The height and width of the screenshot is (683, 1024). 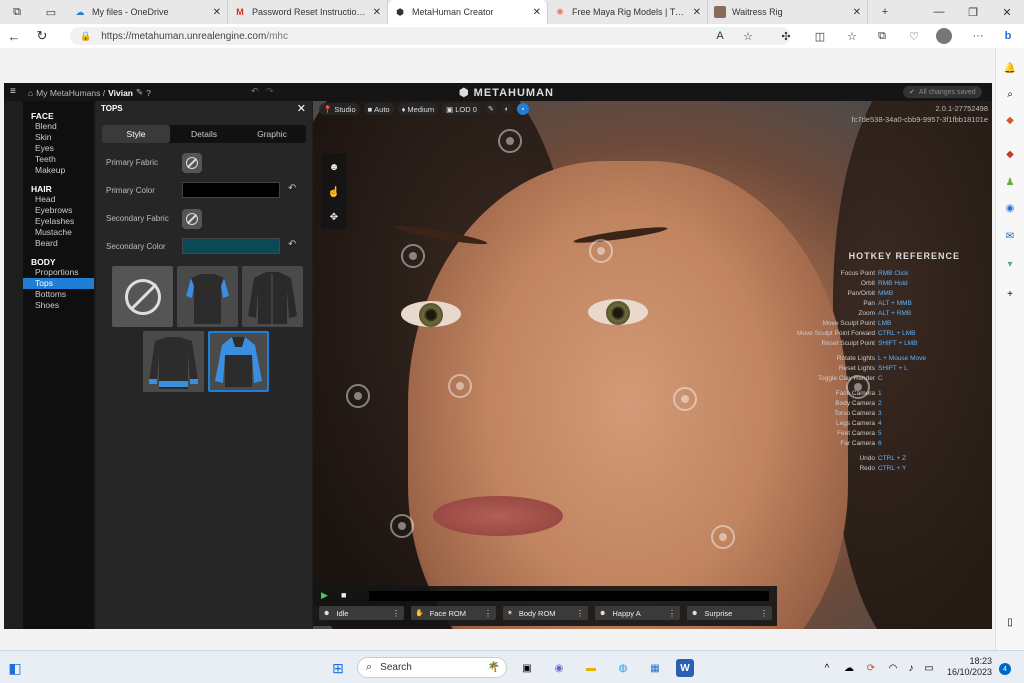 What do you see at coordinates (15, 668) in the screenshot?
I see `widgets-icon: ◧` at bounding box center [15, 668].